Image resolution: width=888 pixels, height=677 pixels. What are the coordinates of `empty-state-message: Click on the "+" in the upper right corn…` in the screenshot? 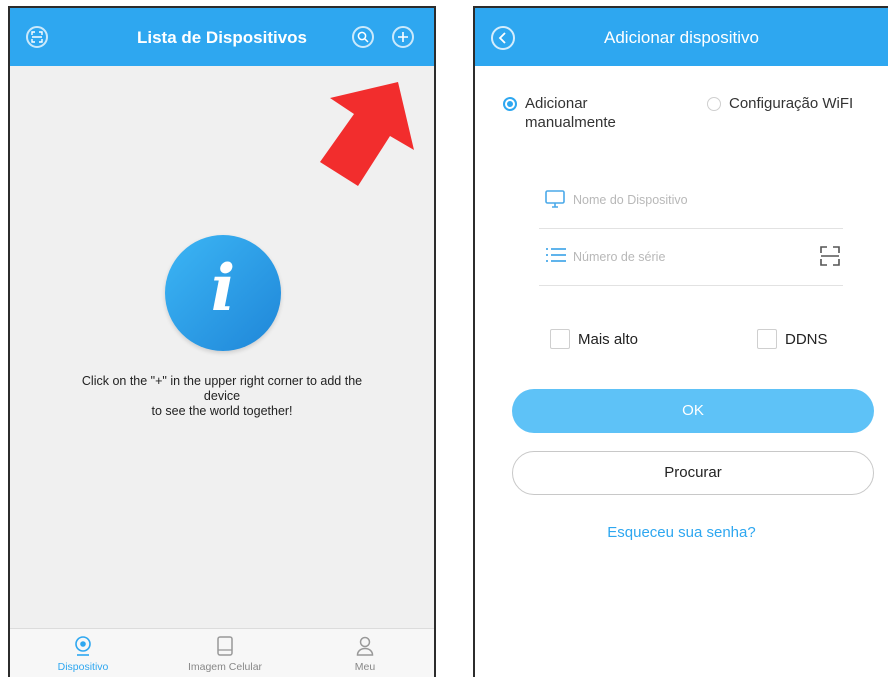 It's located at (222, 396).